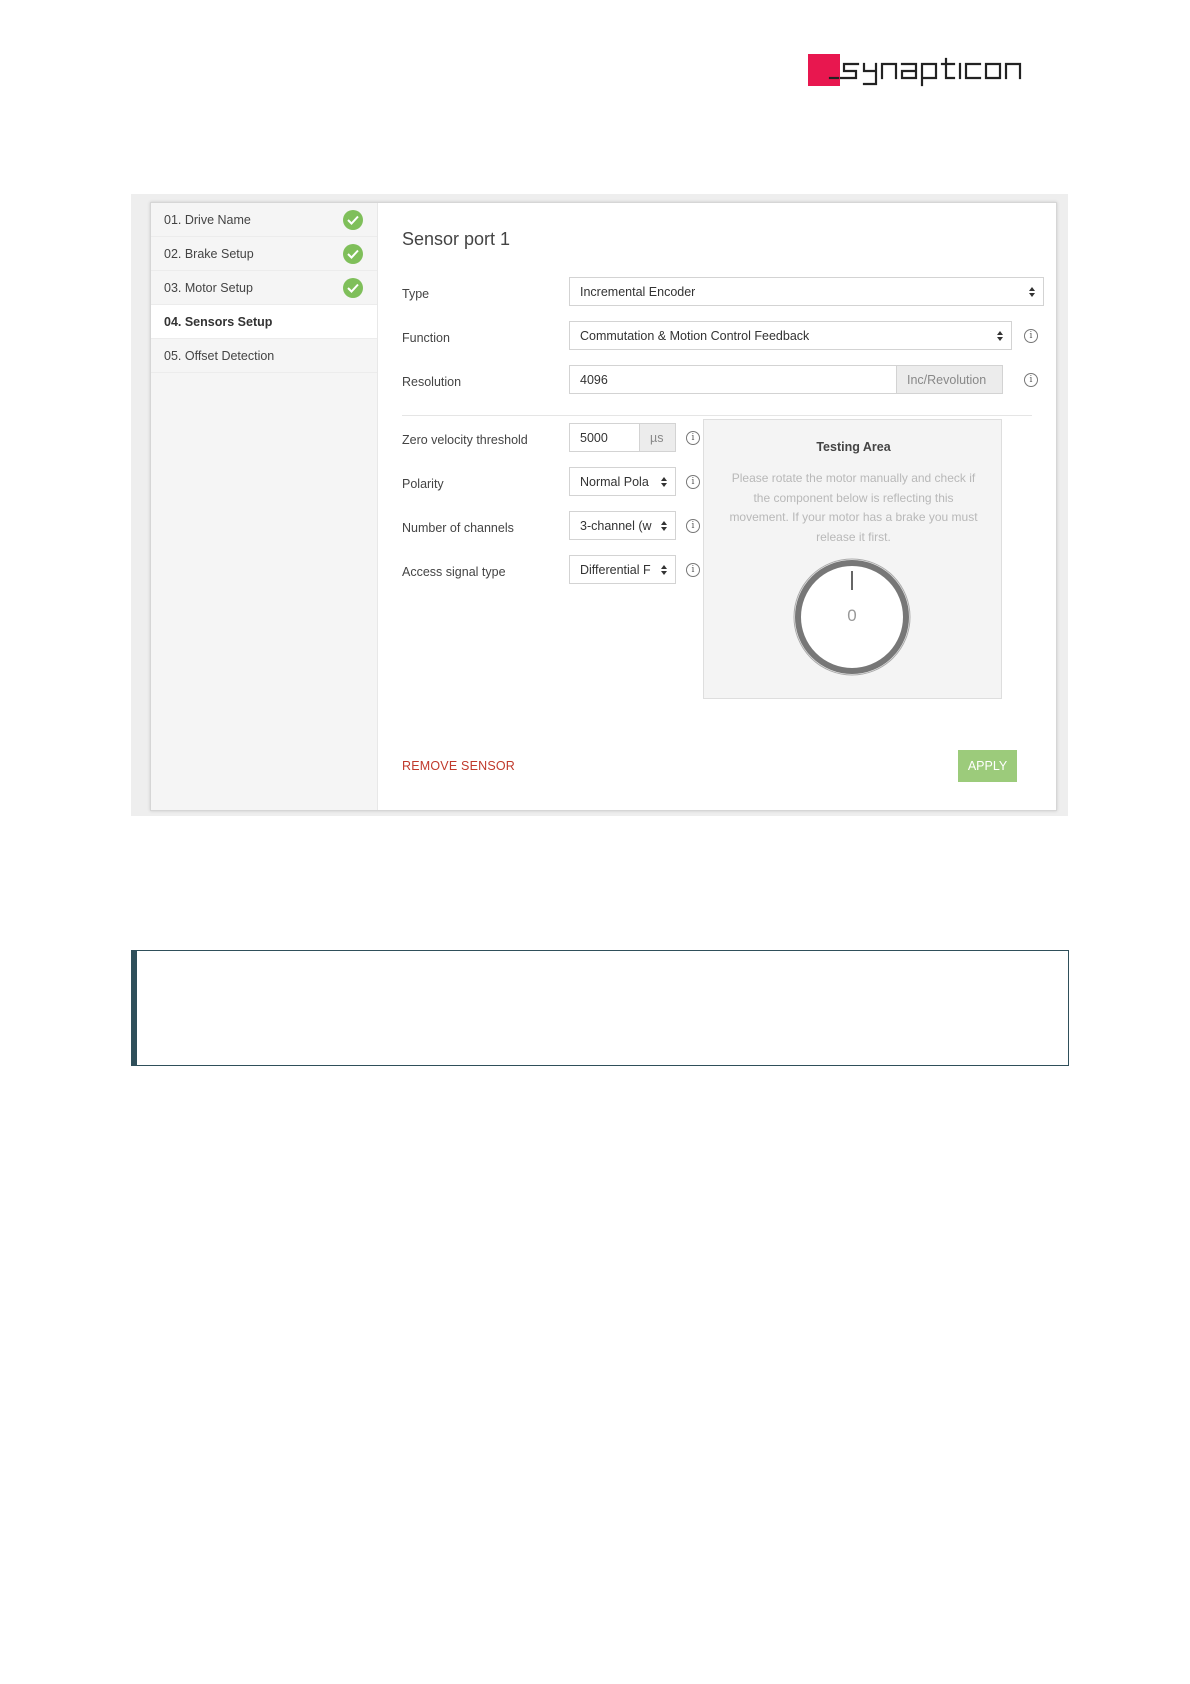 The image size is (1190, 1684). Describe the element at coordinates (622, 437) in the screenshot. I see `zero-velocity-input: 5000 µs` at that location.